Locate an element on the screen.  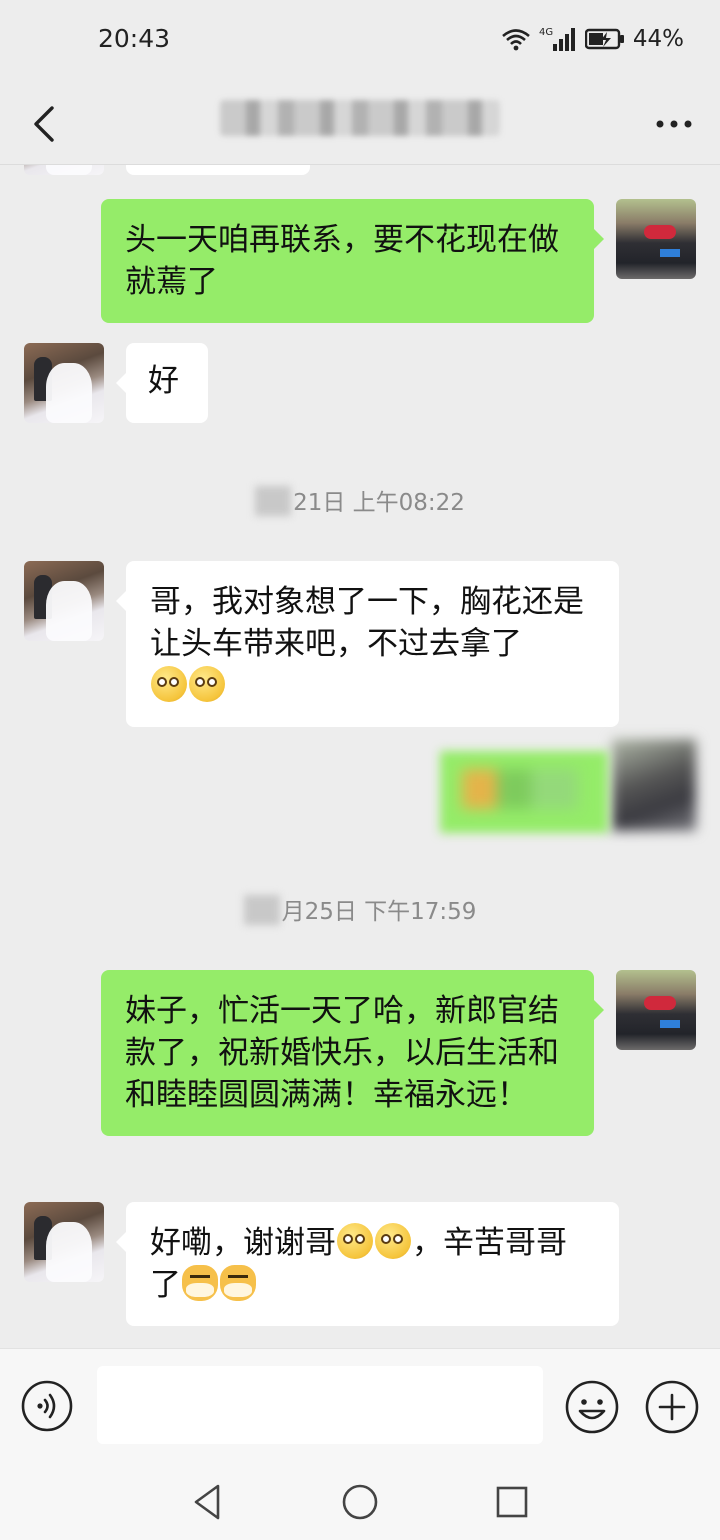
emoji-button is located at coordinates (592, 1407).